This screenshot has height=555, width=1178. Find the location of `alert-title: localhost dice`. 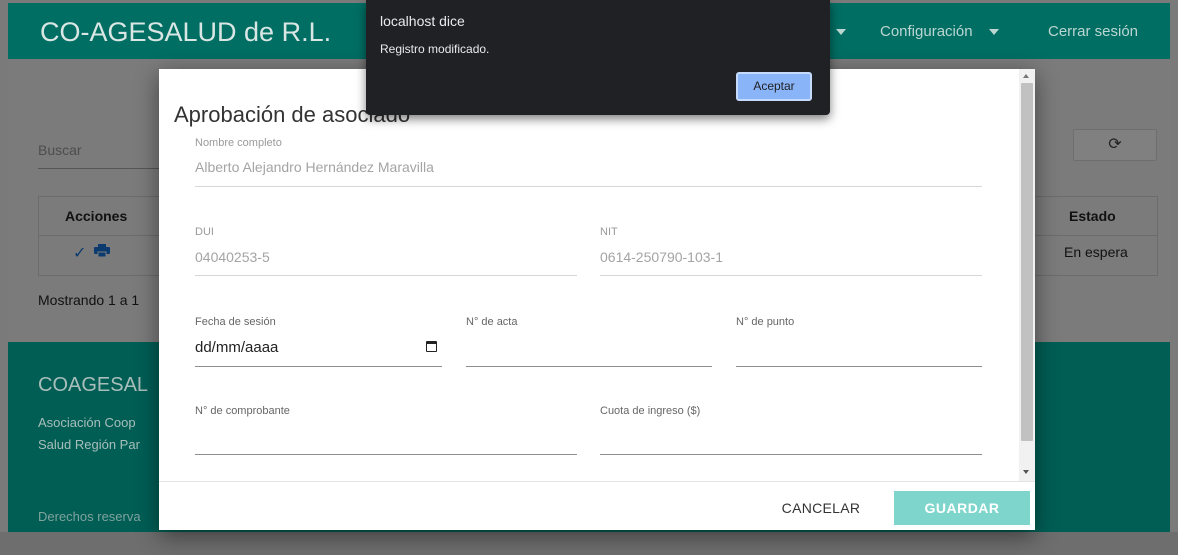

alert-title: localhost dice is located at coordinates (422, 21).